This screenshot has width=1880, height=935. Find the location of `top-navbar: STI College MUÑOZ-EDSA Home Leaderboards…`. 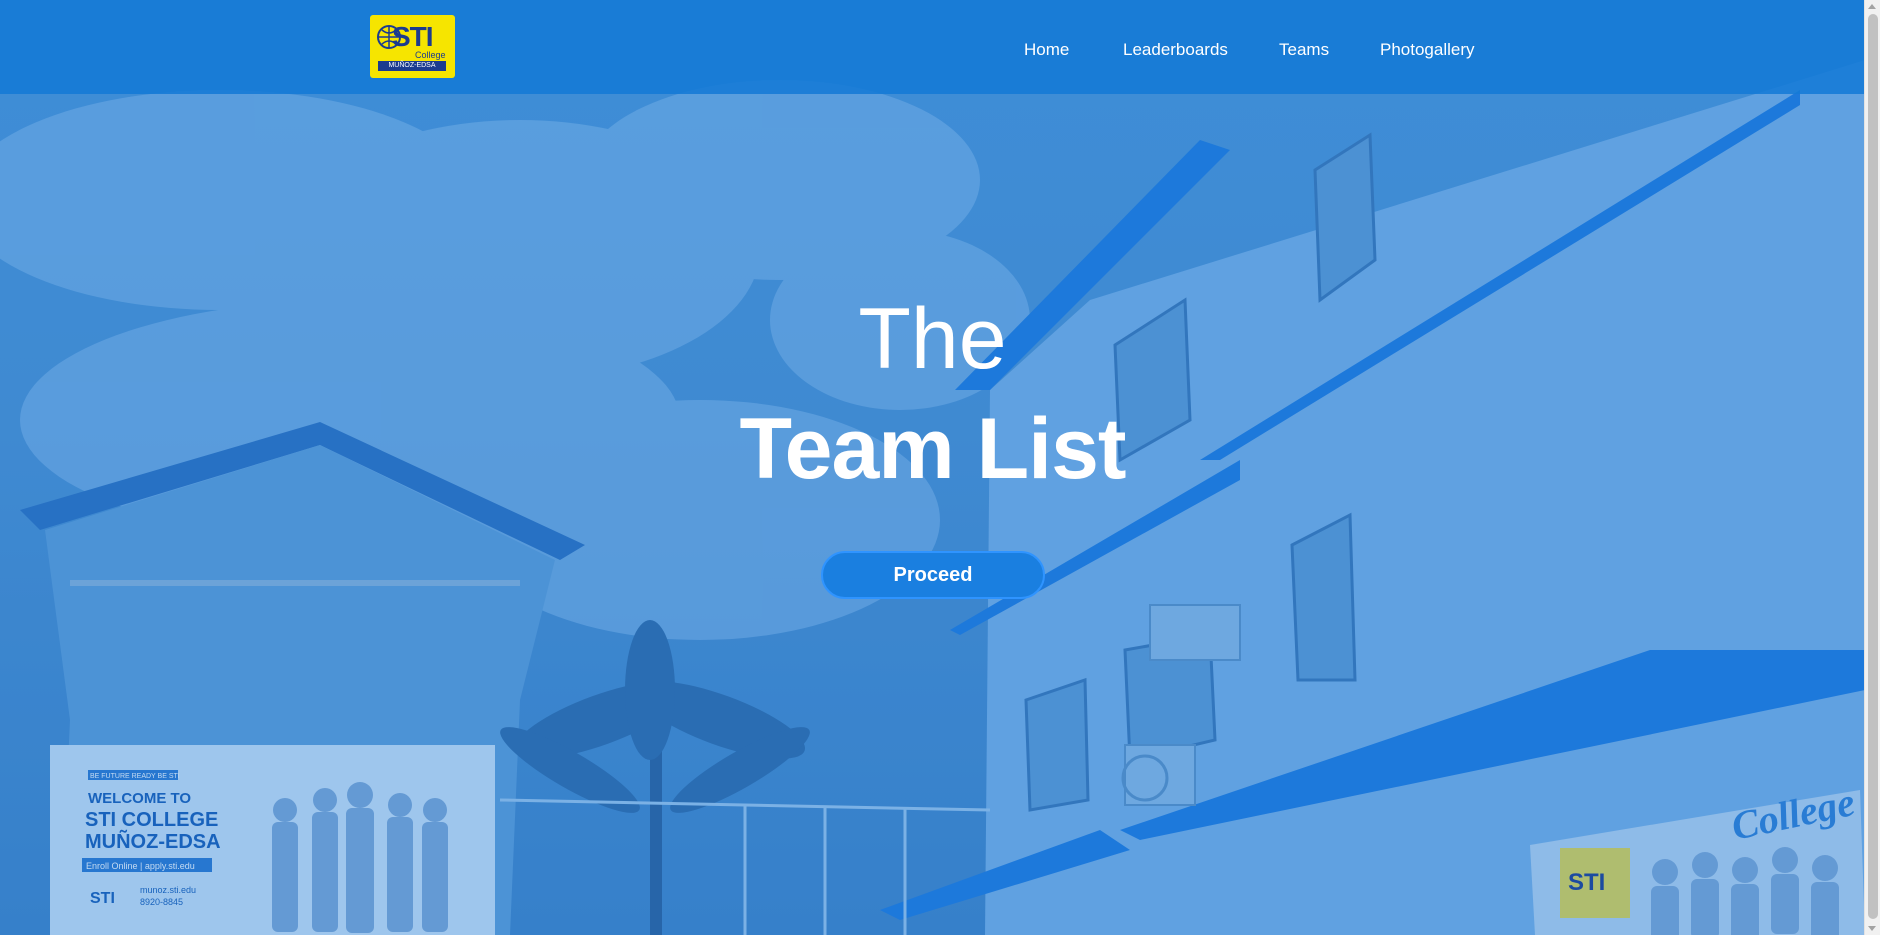

top-navbar: STI College MUÑOZ-EDSA Home Leaderboards… is located at coordinates (932, 47).